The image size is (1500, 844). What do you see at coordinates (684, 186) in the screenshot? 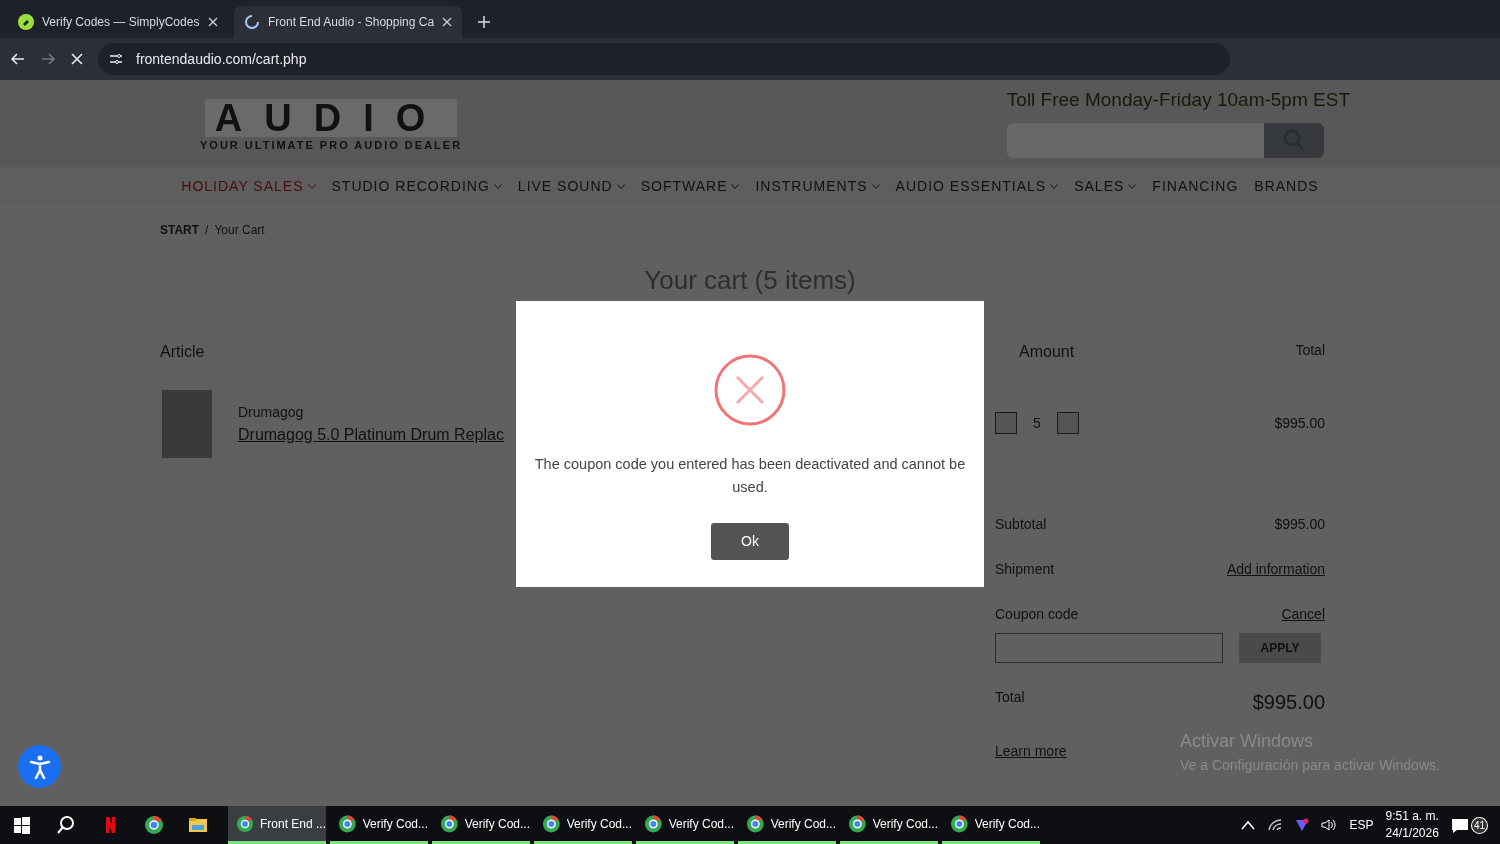
I see `nav-link: SOFTWARE` at bounding box center [684, 186].